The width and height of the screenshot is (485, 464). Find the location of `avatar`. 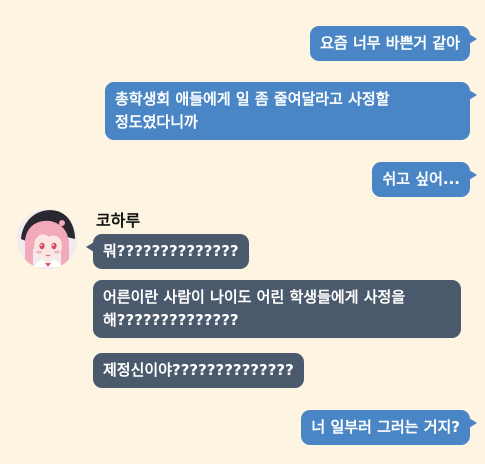

avatar is located at coordinates (47, 239).